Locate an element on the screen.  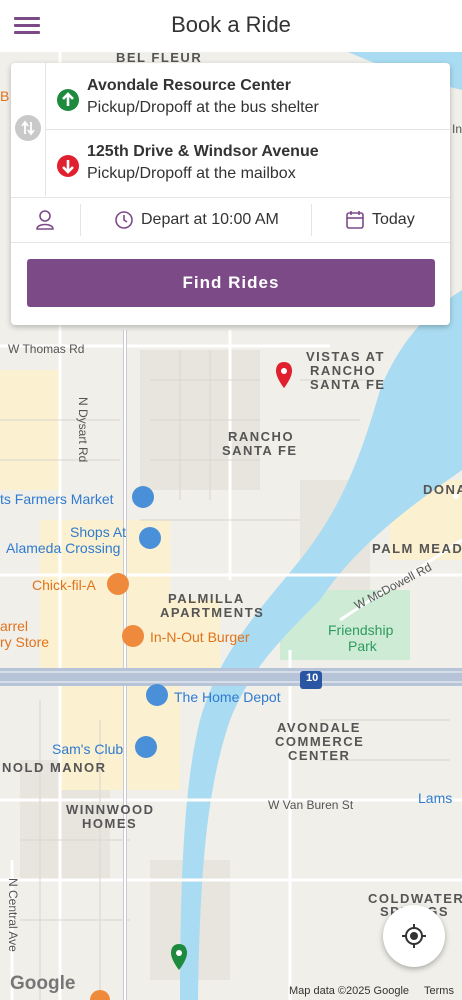
dropoff-name: 125th Drive & Windsor Avenue is located at coordinates (203, 151).